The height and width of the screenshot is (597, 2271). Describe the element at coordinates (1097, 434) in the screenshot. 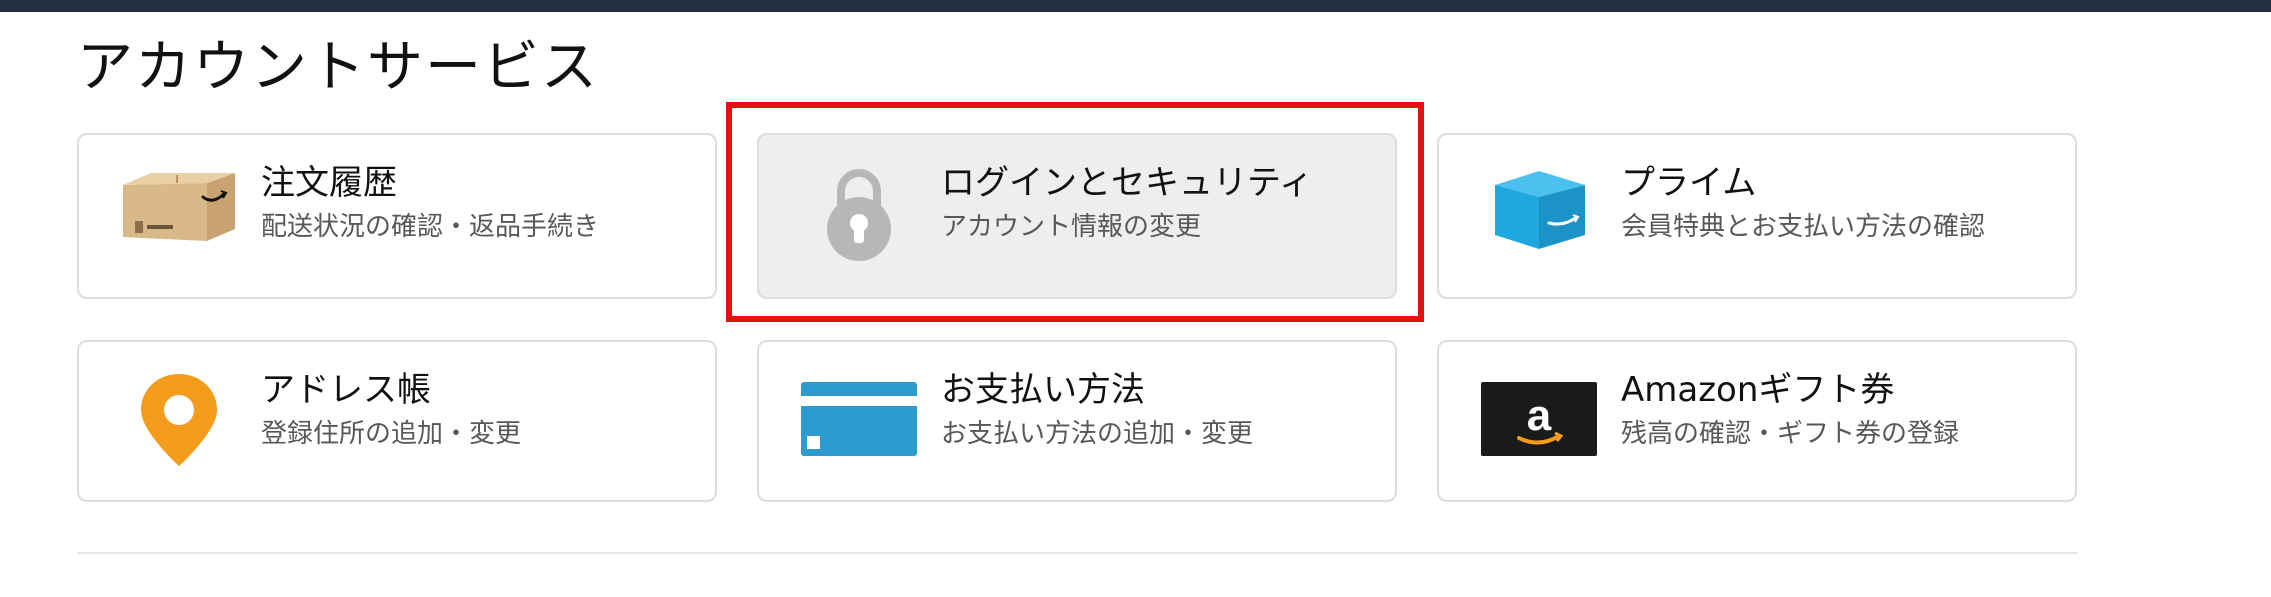

I see `card-description: お支払い方法の追加・変更` at that location.